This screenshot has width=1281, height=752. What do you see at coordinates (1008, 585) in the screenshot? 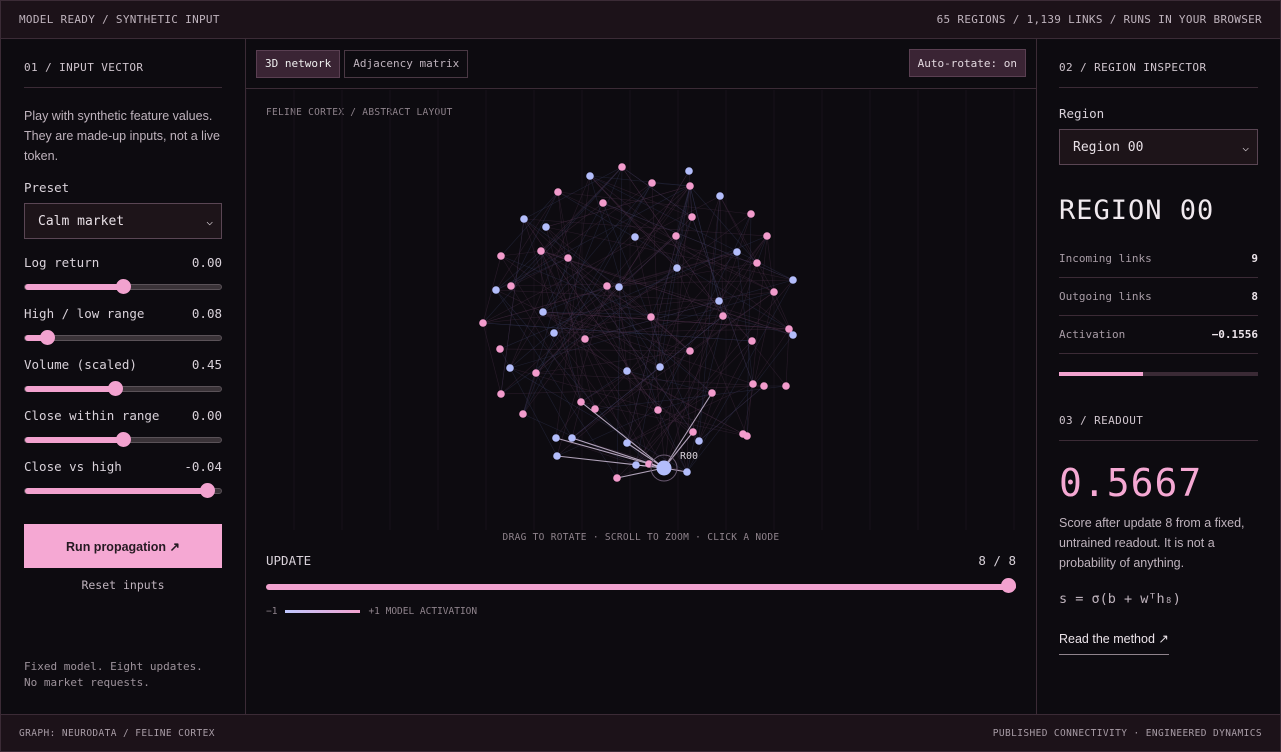
I see `update-slider-thumb` at bounding box center [1008, 585].